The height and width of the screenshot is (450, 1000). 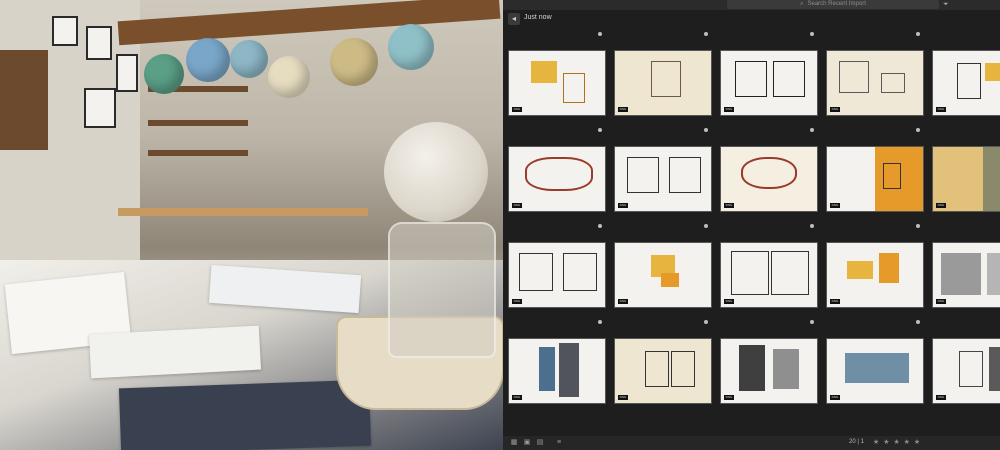 What do you see at coordinates (514, 443) in the screenshot?
I see `grid-view-icon: ▦` at bounding box center [514, 443].